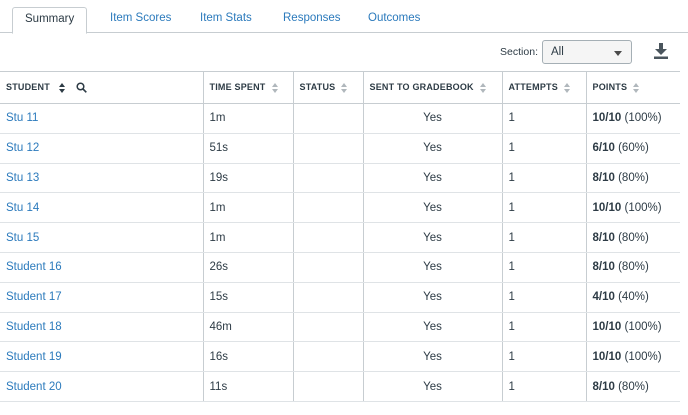 This screenshot has height=415, width=688. I want to click on points-score: 4/10, so click(603, 297).